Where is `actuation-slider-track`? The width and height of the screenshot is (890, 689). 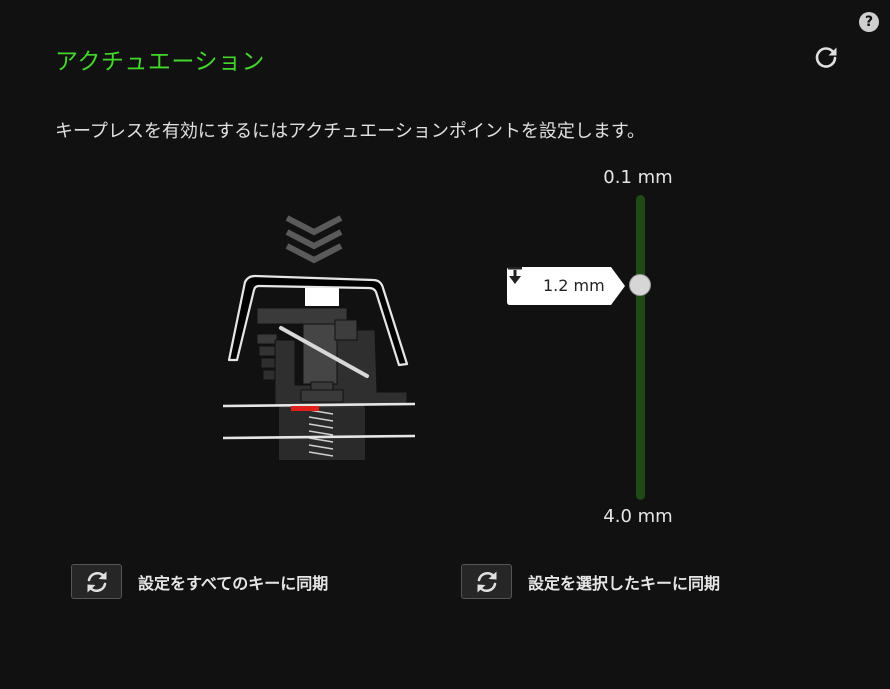 actuation-slider-track is located at coordinates (640, 347).